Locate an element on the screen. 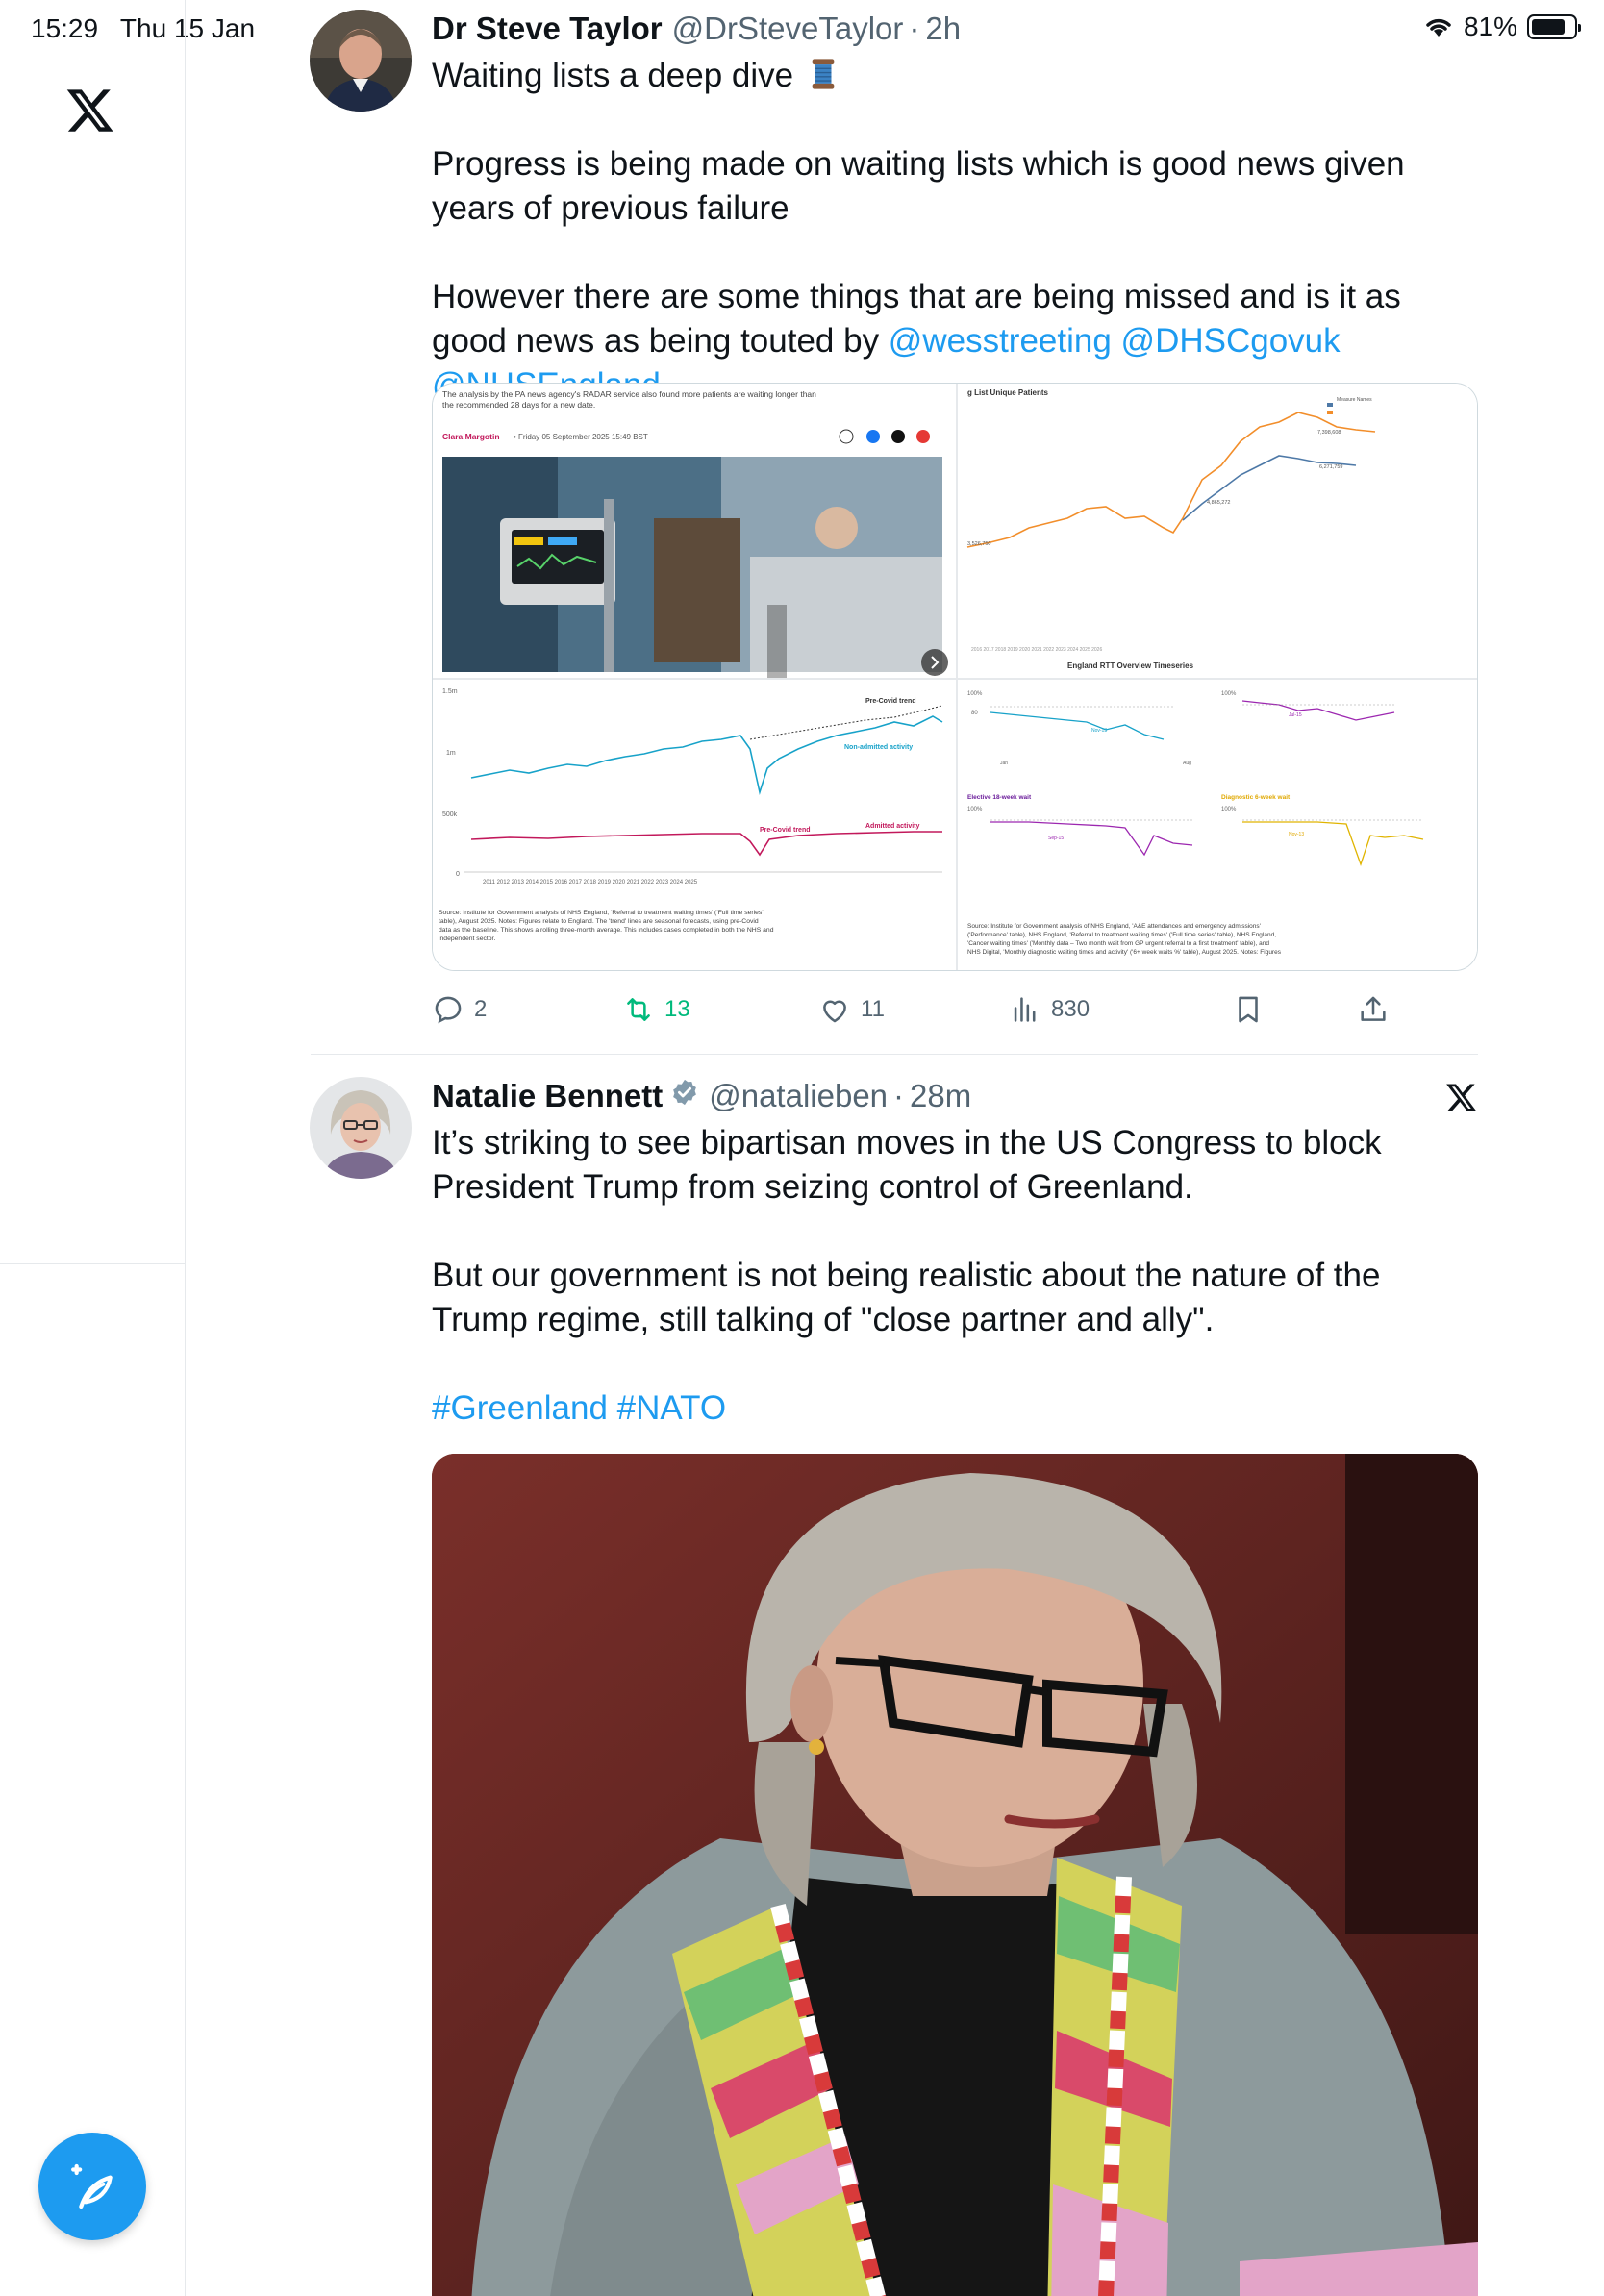  rtt-overview-title: England RTT Overview Timeseries is located at coordinates (1130, 665).